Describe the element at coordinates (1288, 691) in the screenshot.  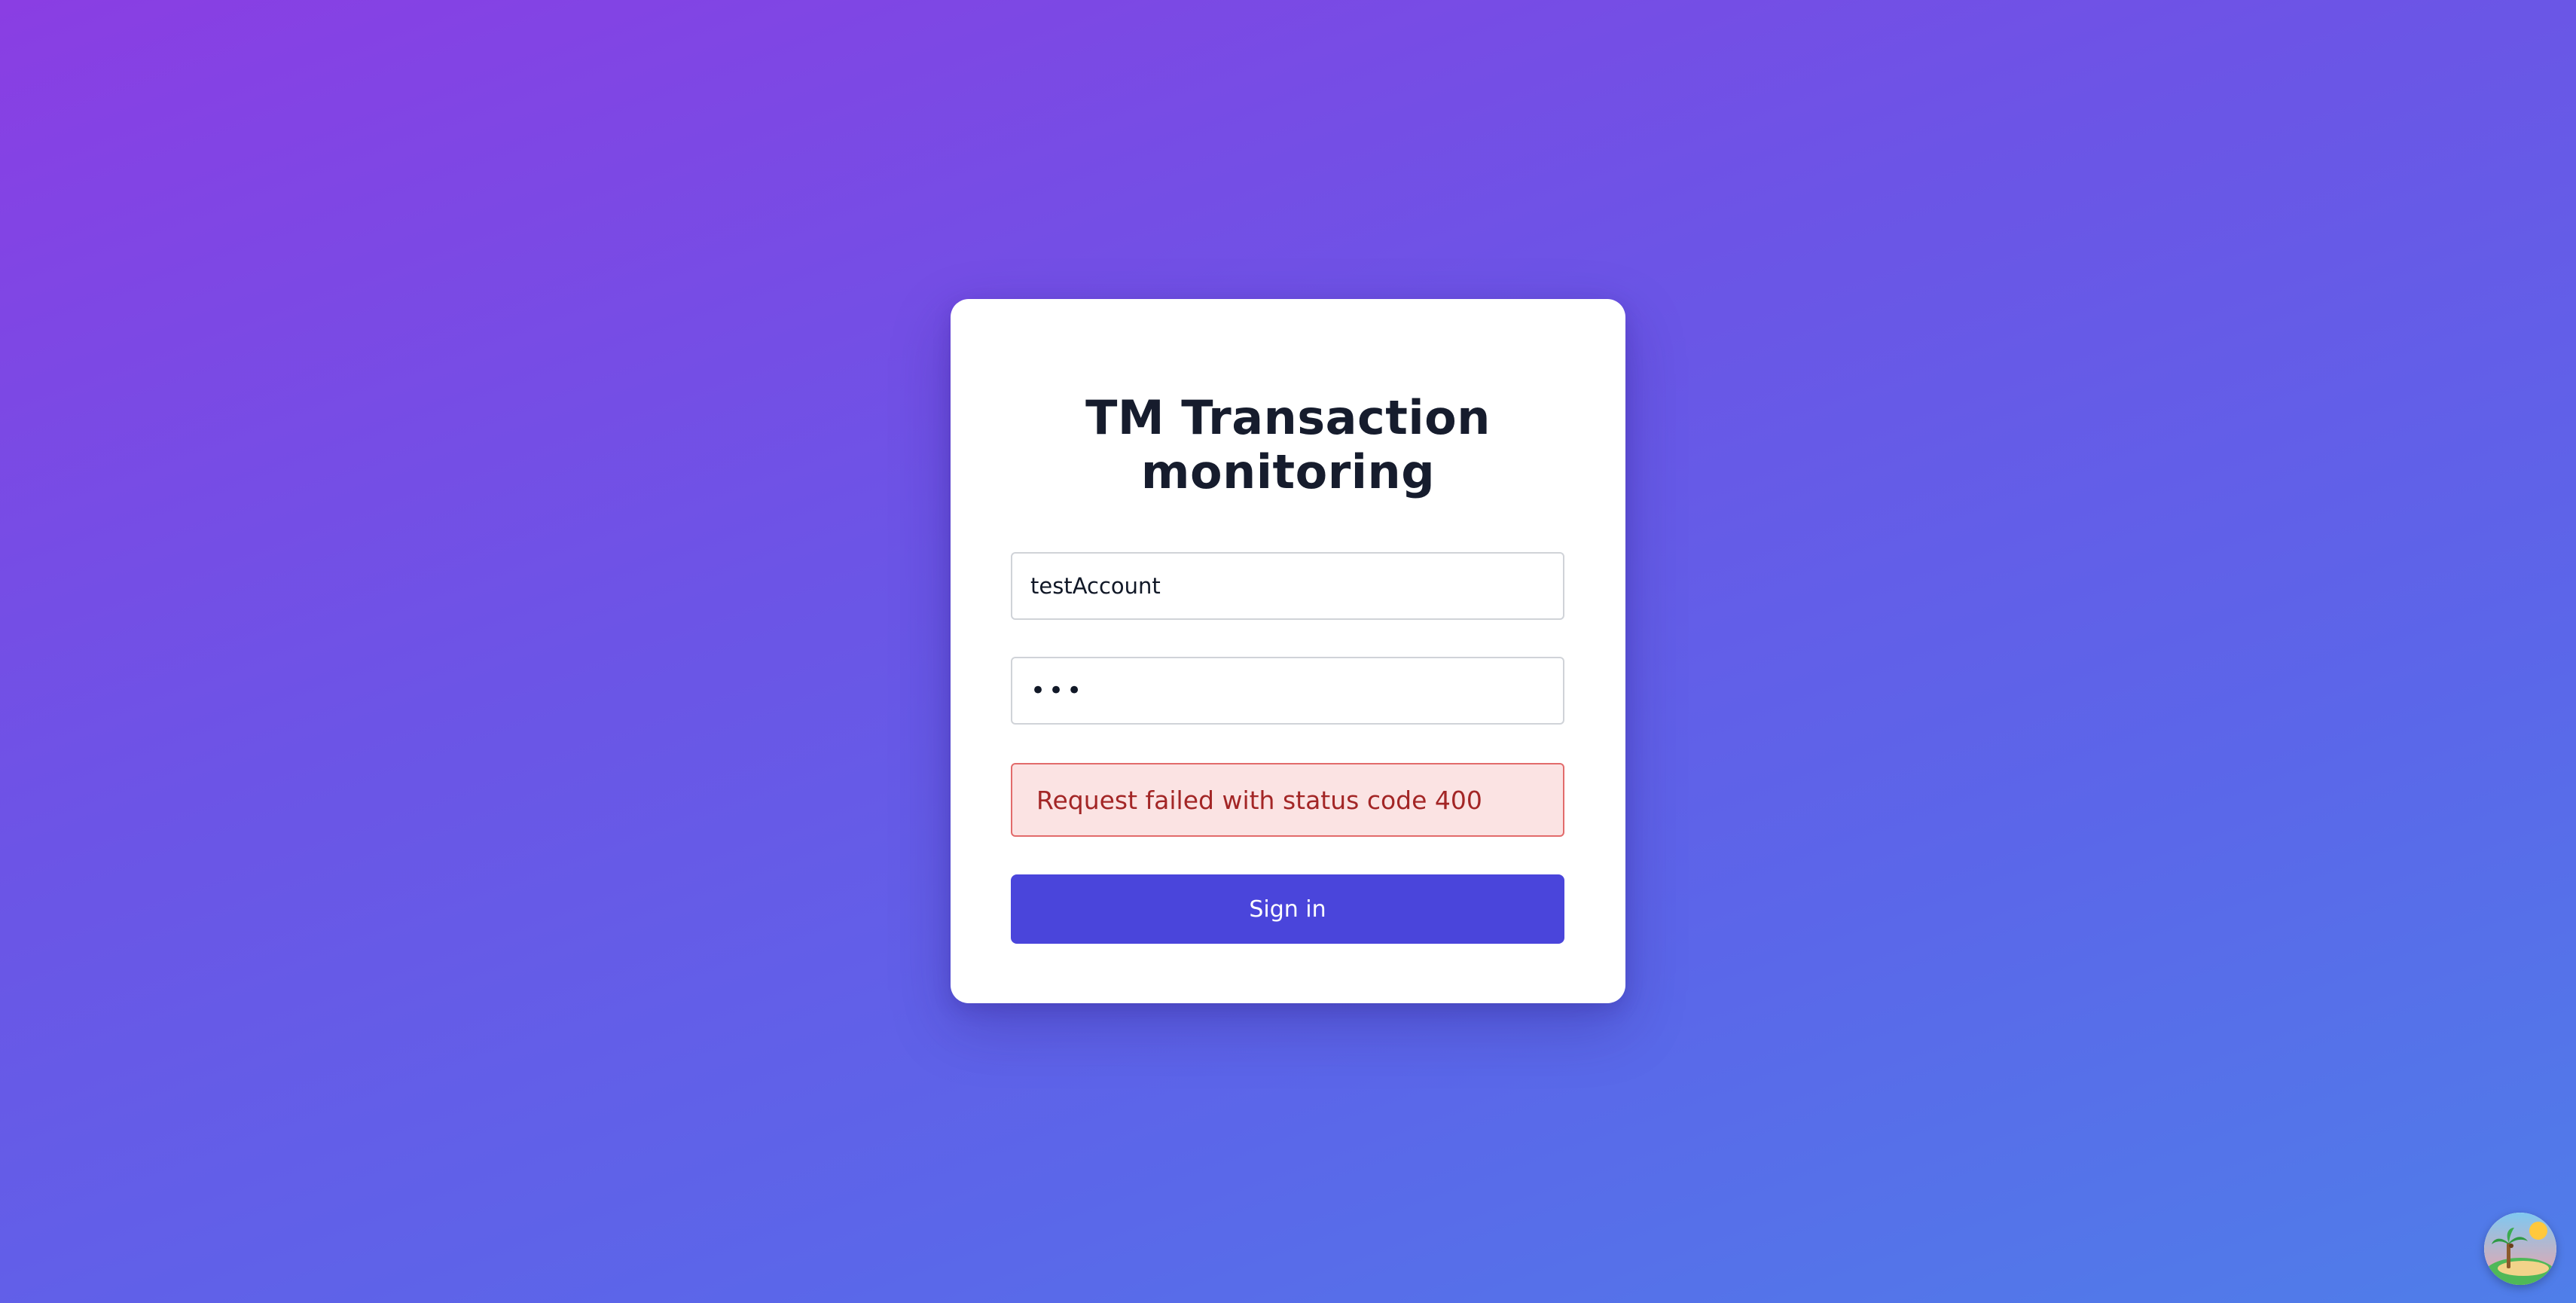
I see `password-input` at that location.